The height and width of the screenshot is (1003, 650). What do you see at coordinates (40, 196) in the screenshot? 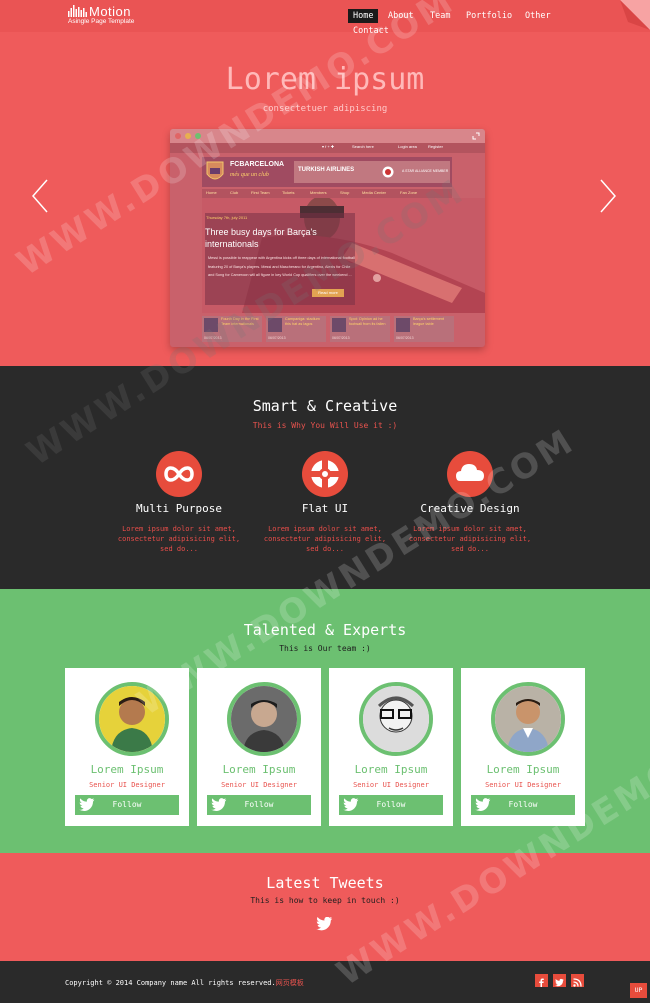
I see `chevron-left-icon` at bounding box center [40, 196].